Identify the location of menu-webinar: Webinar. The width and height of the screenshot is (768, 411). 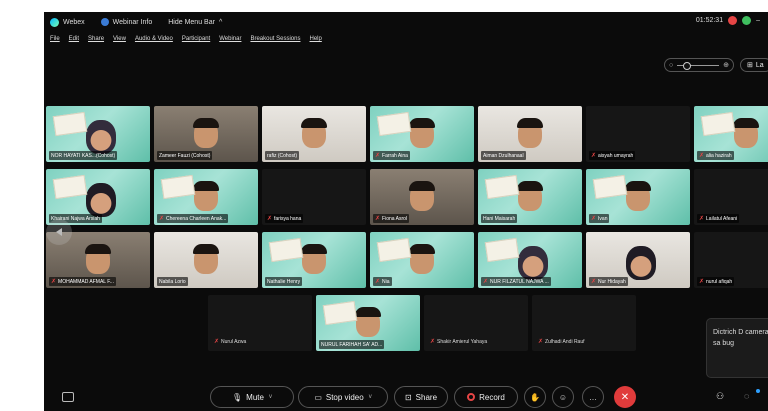
(230, 42).